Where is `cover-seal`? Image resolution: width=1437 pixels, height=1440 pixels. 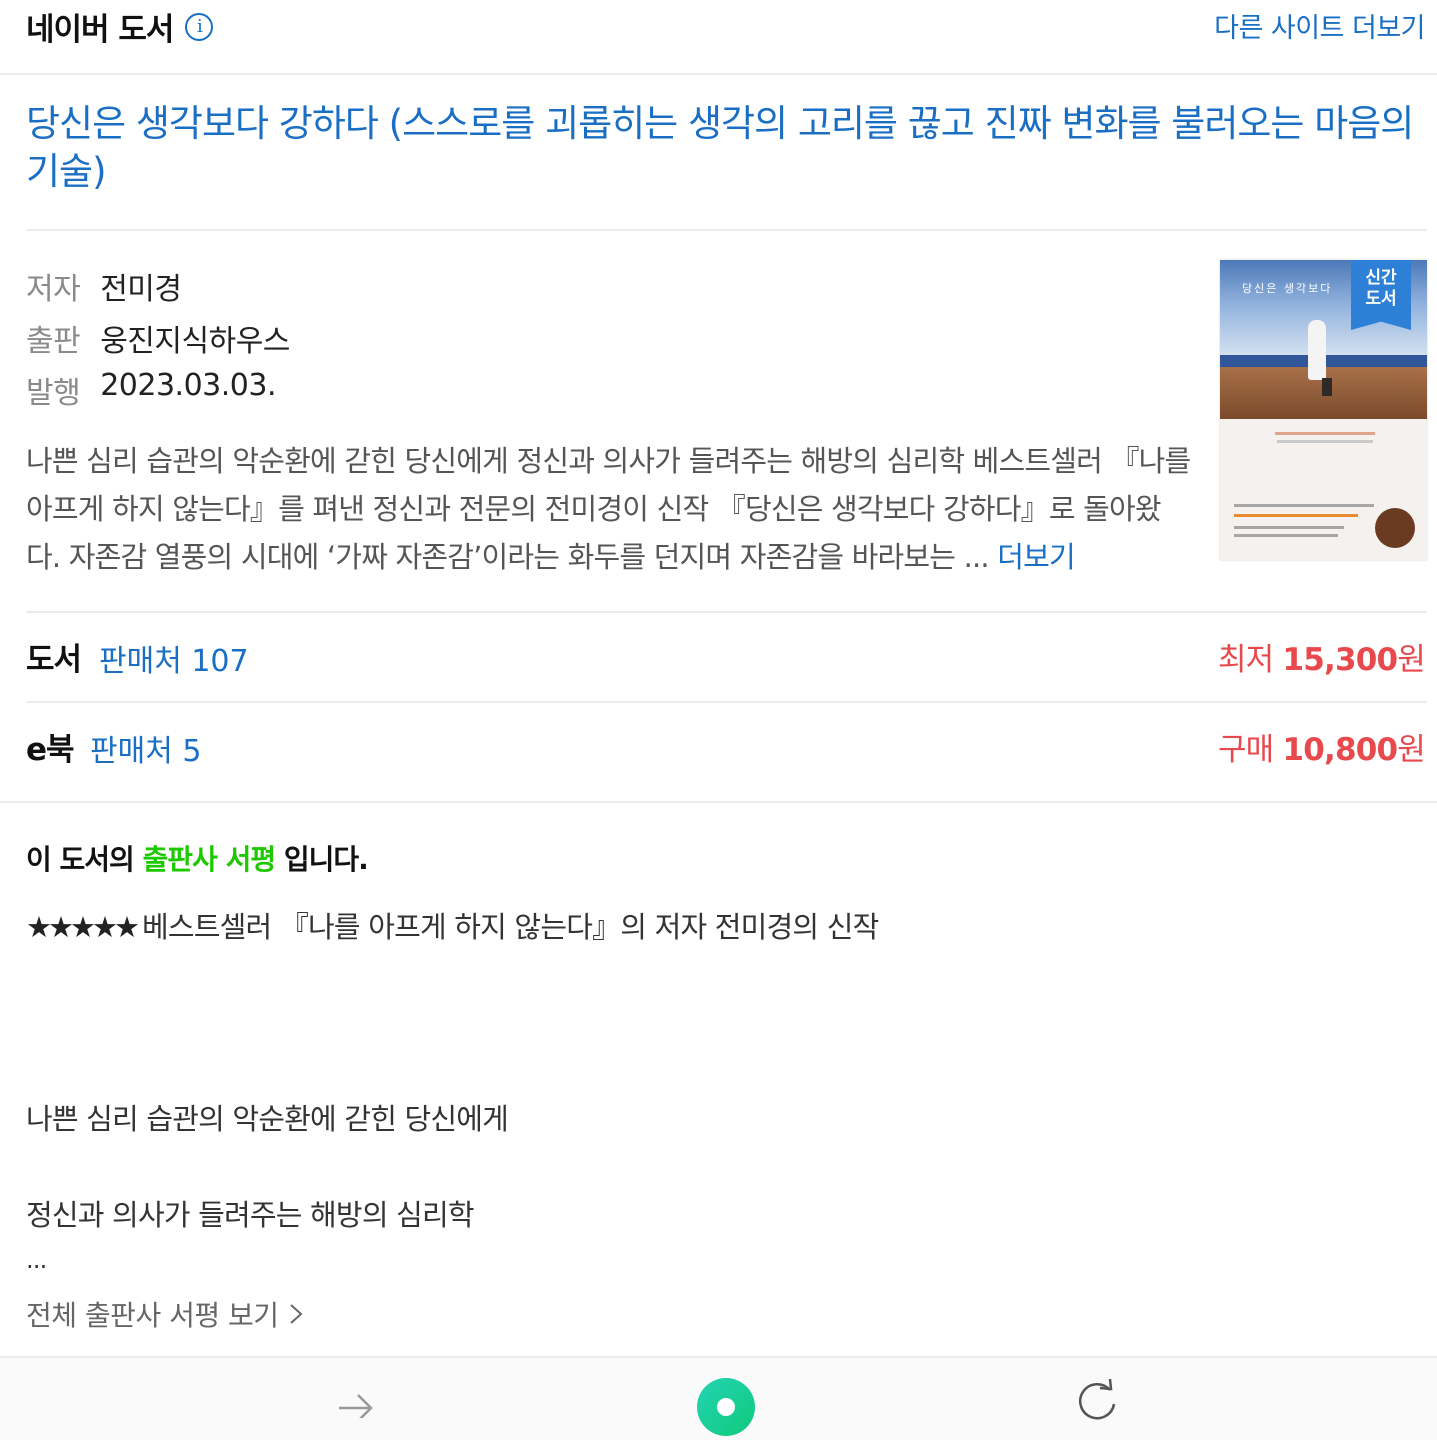
cover-seal is located at coordinates (1395, 528).